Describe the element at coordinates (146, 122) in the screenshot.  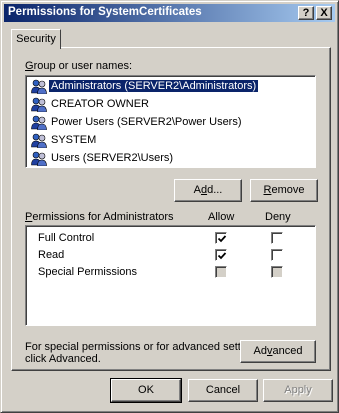
I see `user-name: Power Users (SERVER2\Power Users)` at that location.